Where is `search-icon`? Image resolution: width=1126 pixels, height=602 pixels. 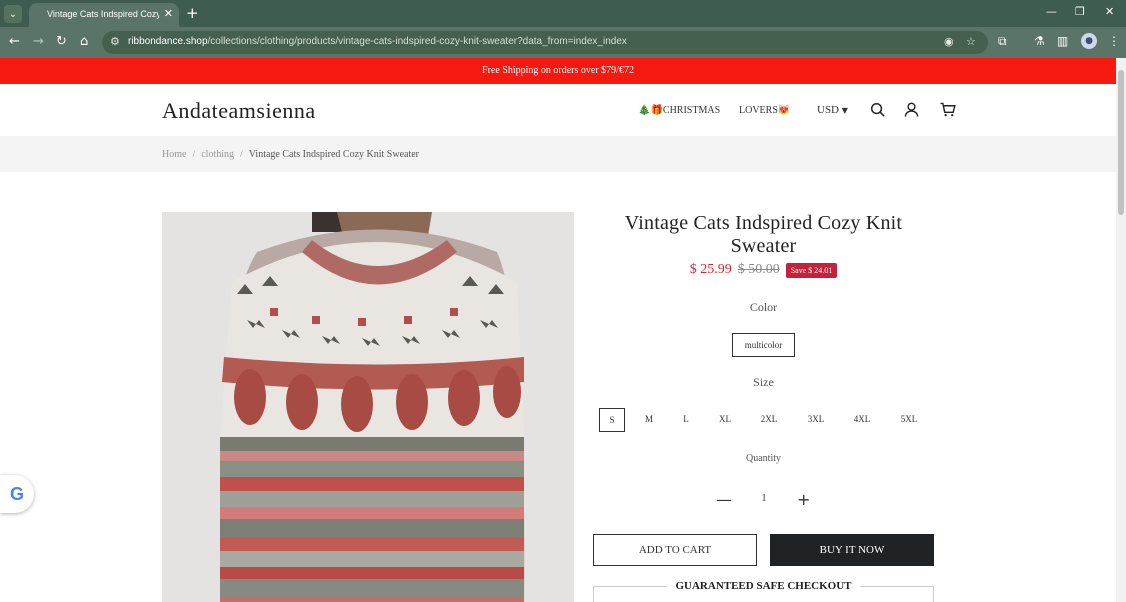 search-icon is located at coordinates (877, 112).